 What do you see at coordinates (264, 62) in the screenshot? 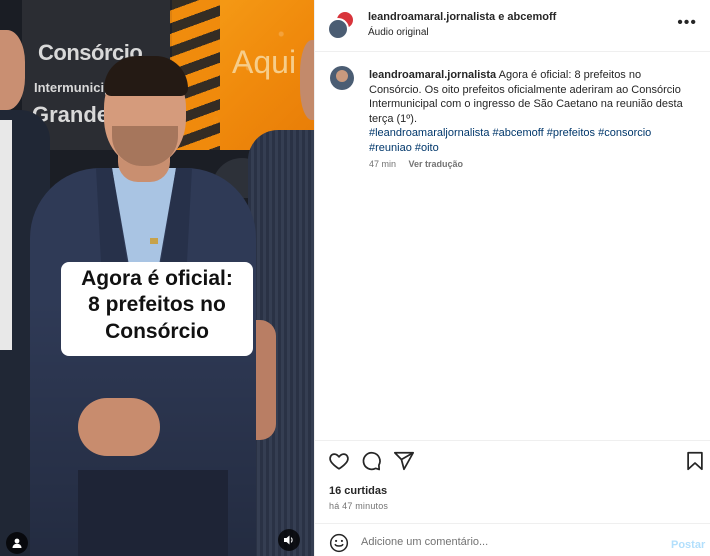
I see `banner-right-text: Aqui` at bounding box center [264, 62].